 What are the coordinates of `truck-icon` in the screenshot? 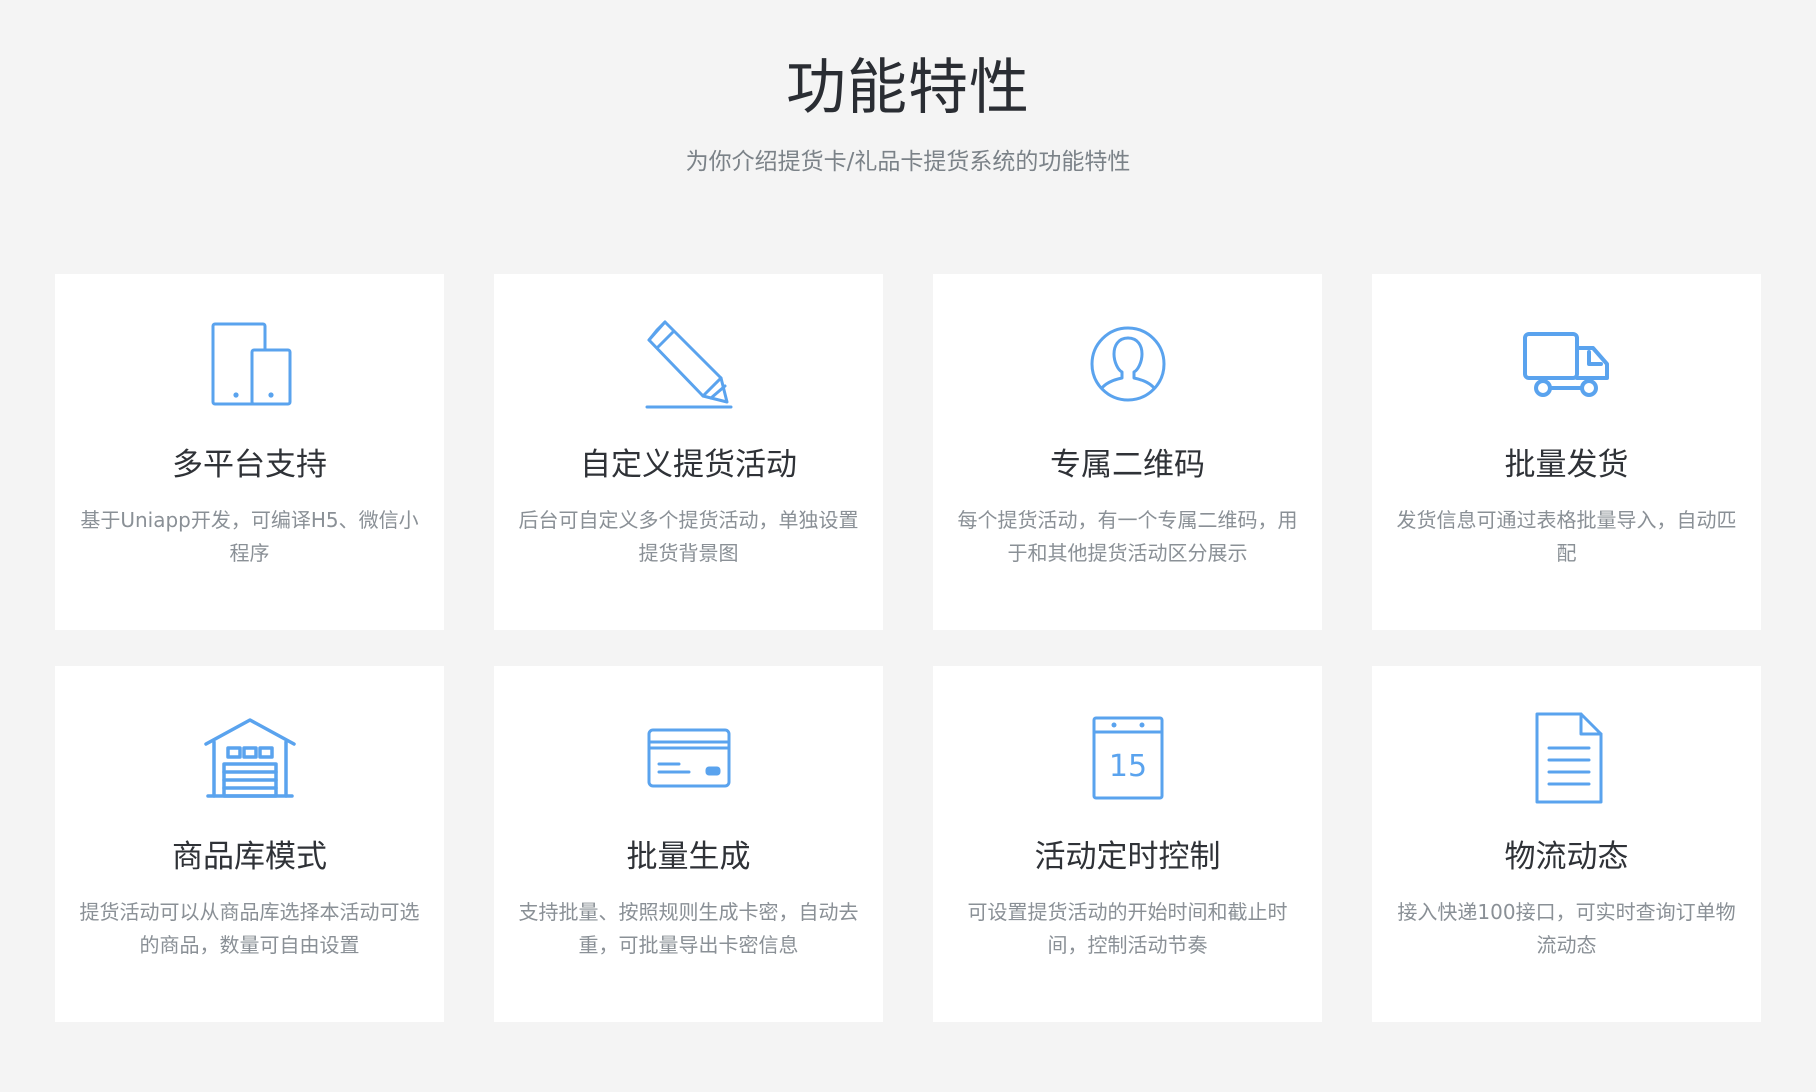 It's located at (1566, 366).